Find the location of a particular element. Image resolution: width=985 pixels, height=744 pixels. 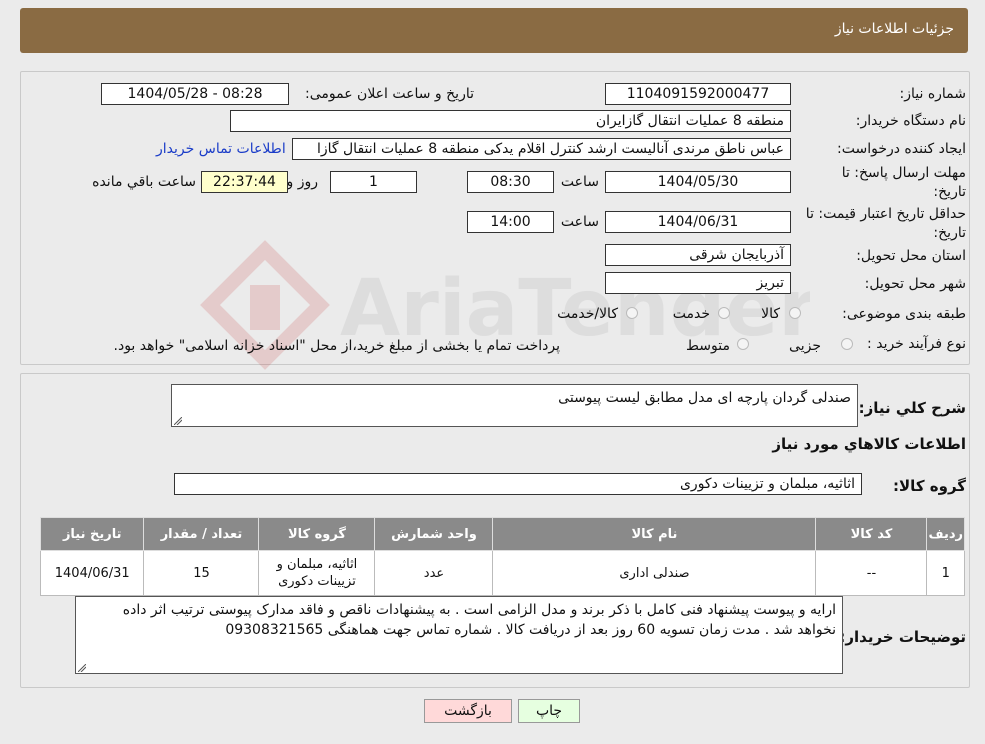

deadline-date-field: 1404/05/30 is located at coordinates (698, 182).